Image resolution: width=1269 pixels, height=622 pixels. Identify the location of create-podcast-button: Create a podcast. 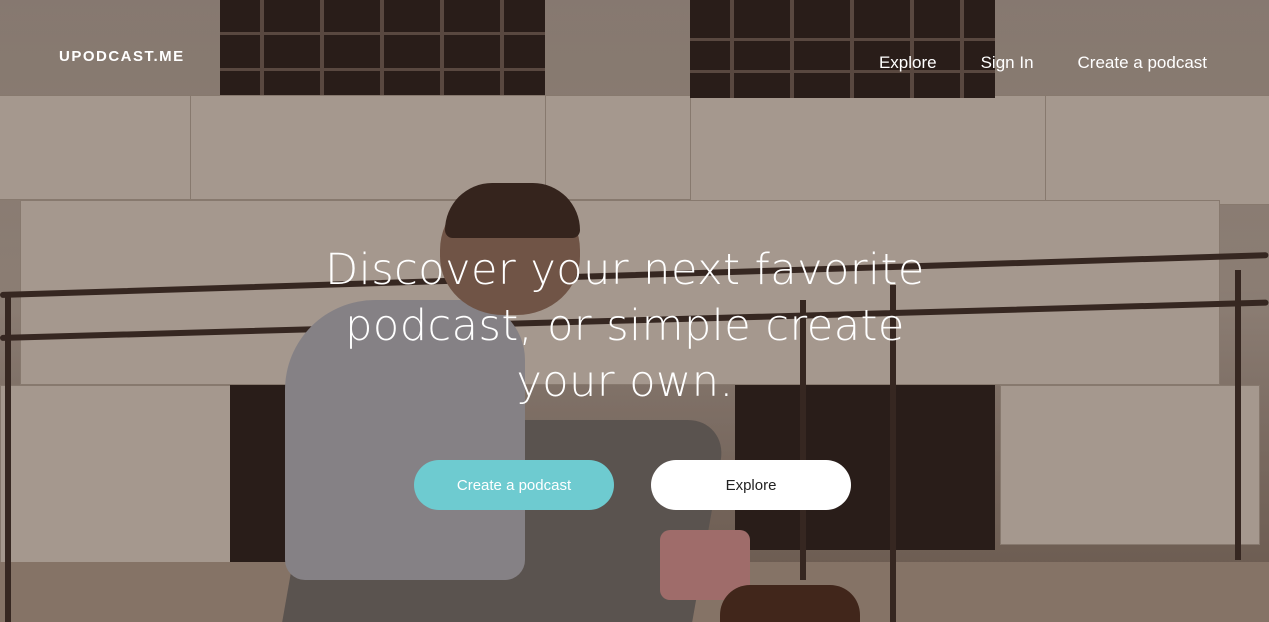
(514, 485).